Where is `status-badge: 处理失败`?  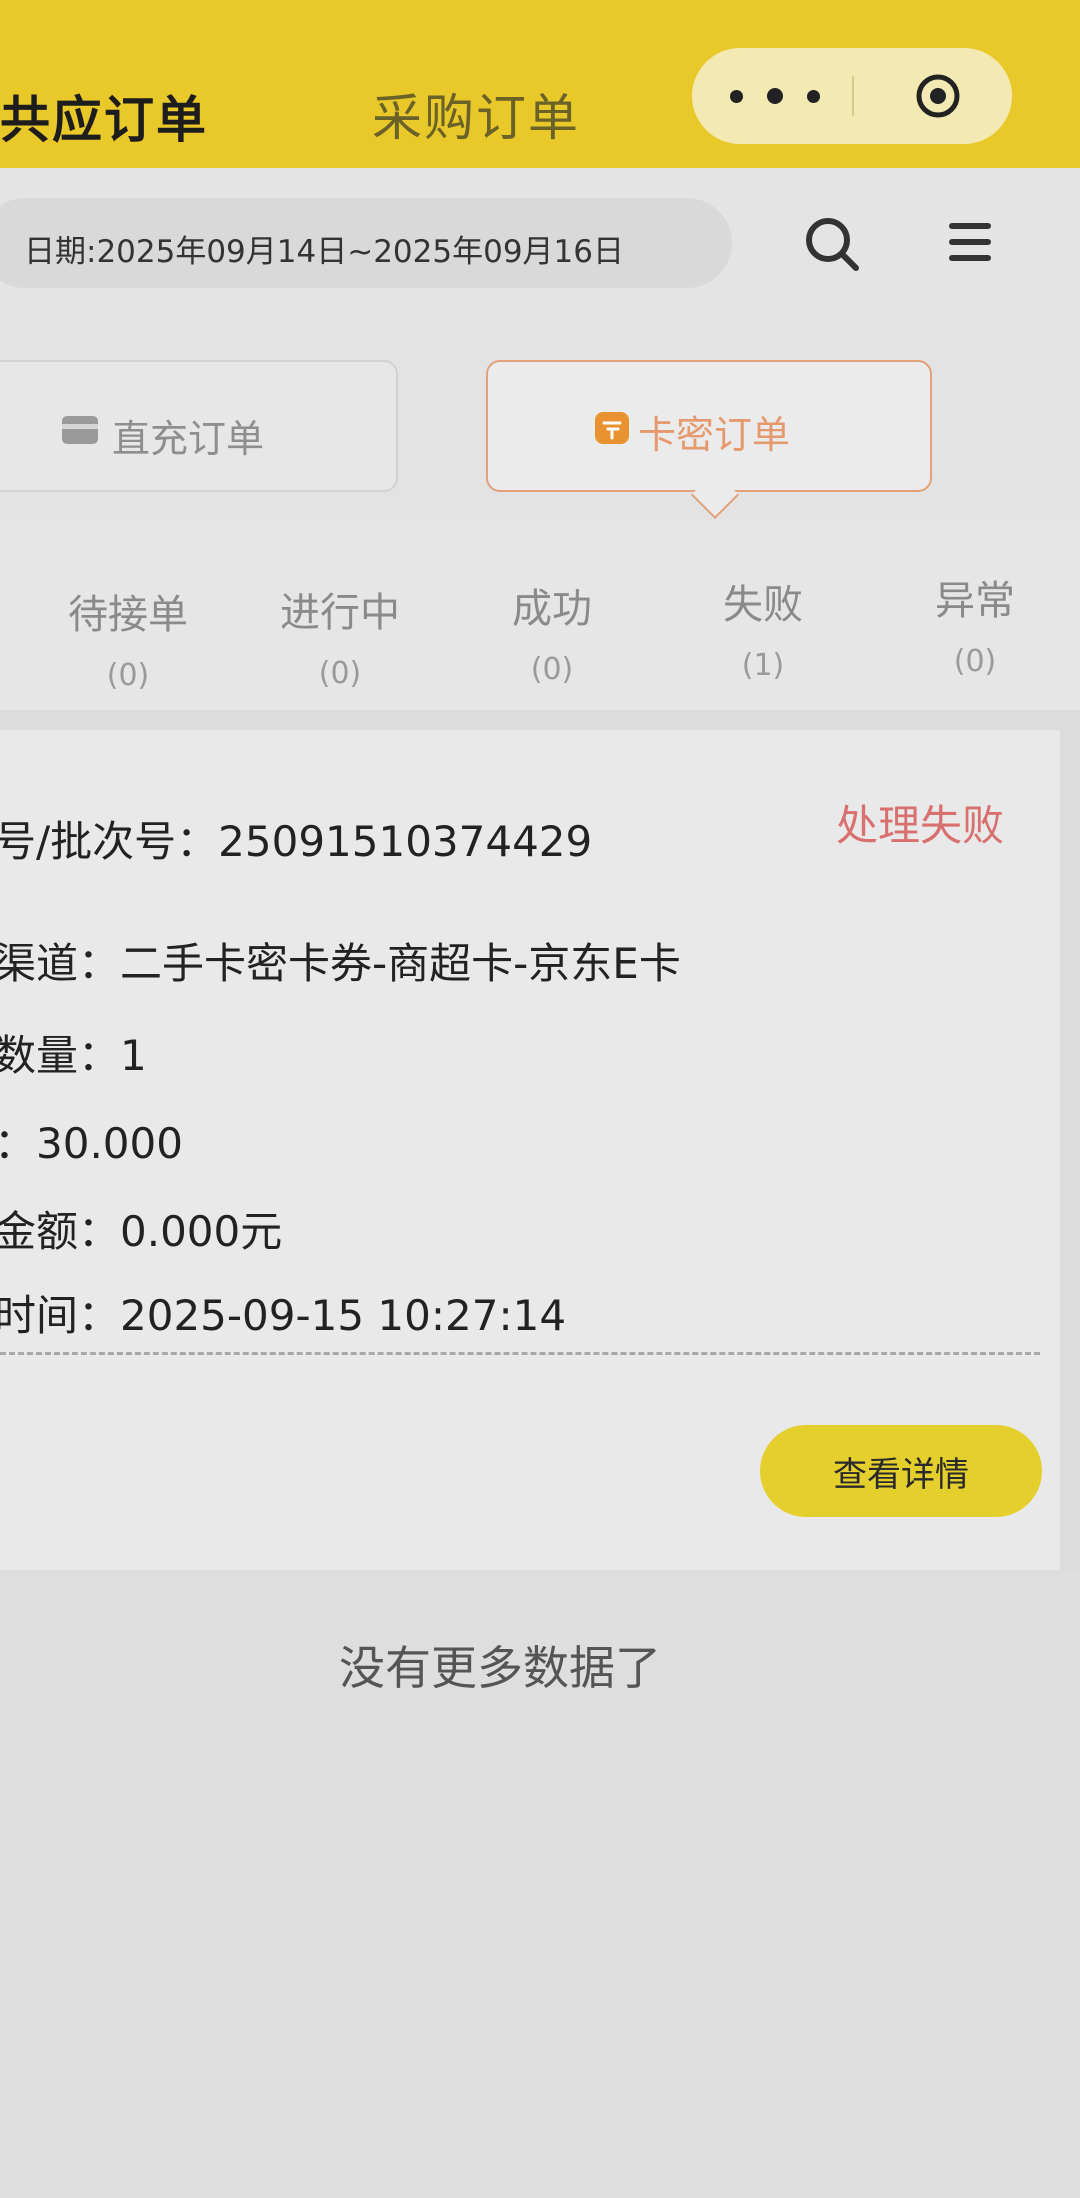 status-badge: 处理失败 is located at coordinates (920, 825).